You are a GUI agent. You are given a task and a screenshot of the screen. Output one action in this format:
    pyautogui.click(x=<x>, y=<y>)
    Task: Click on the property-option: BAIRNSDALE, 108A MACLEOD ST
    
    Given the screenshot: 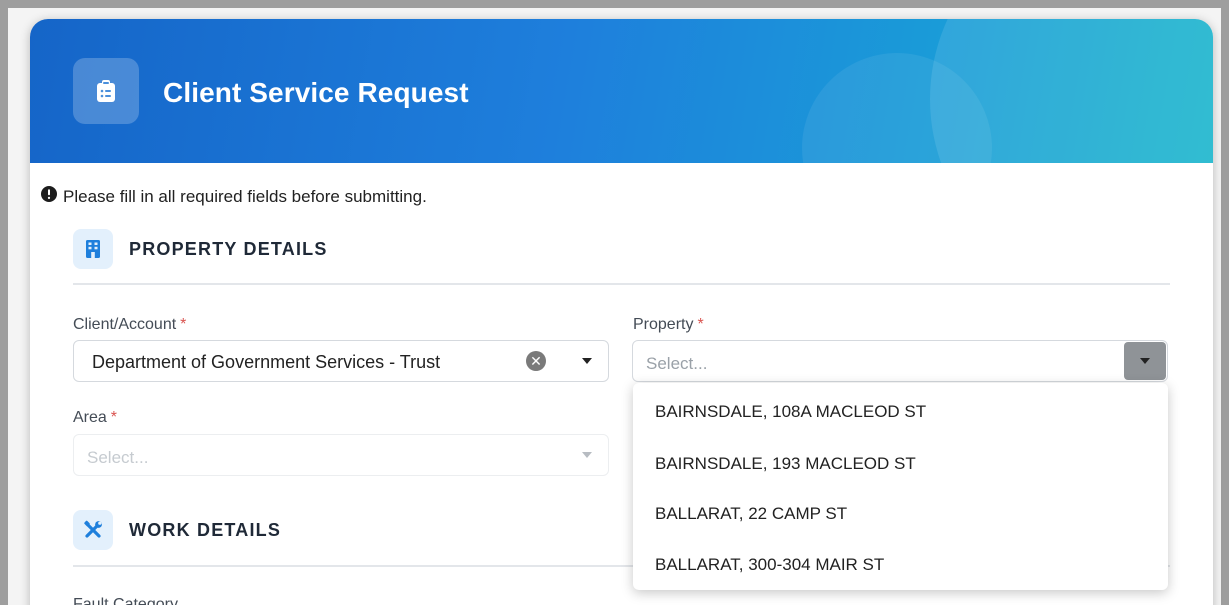 What is the action you would take?
    pyautogui.click(x=790, y=412)
    